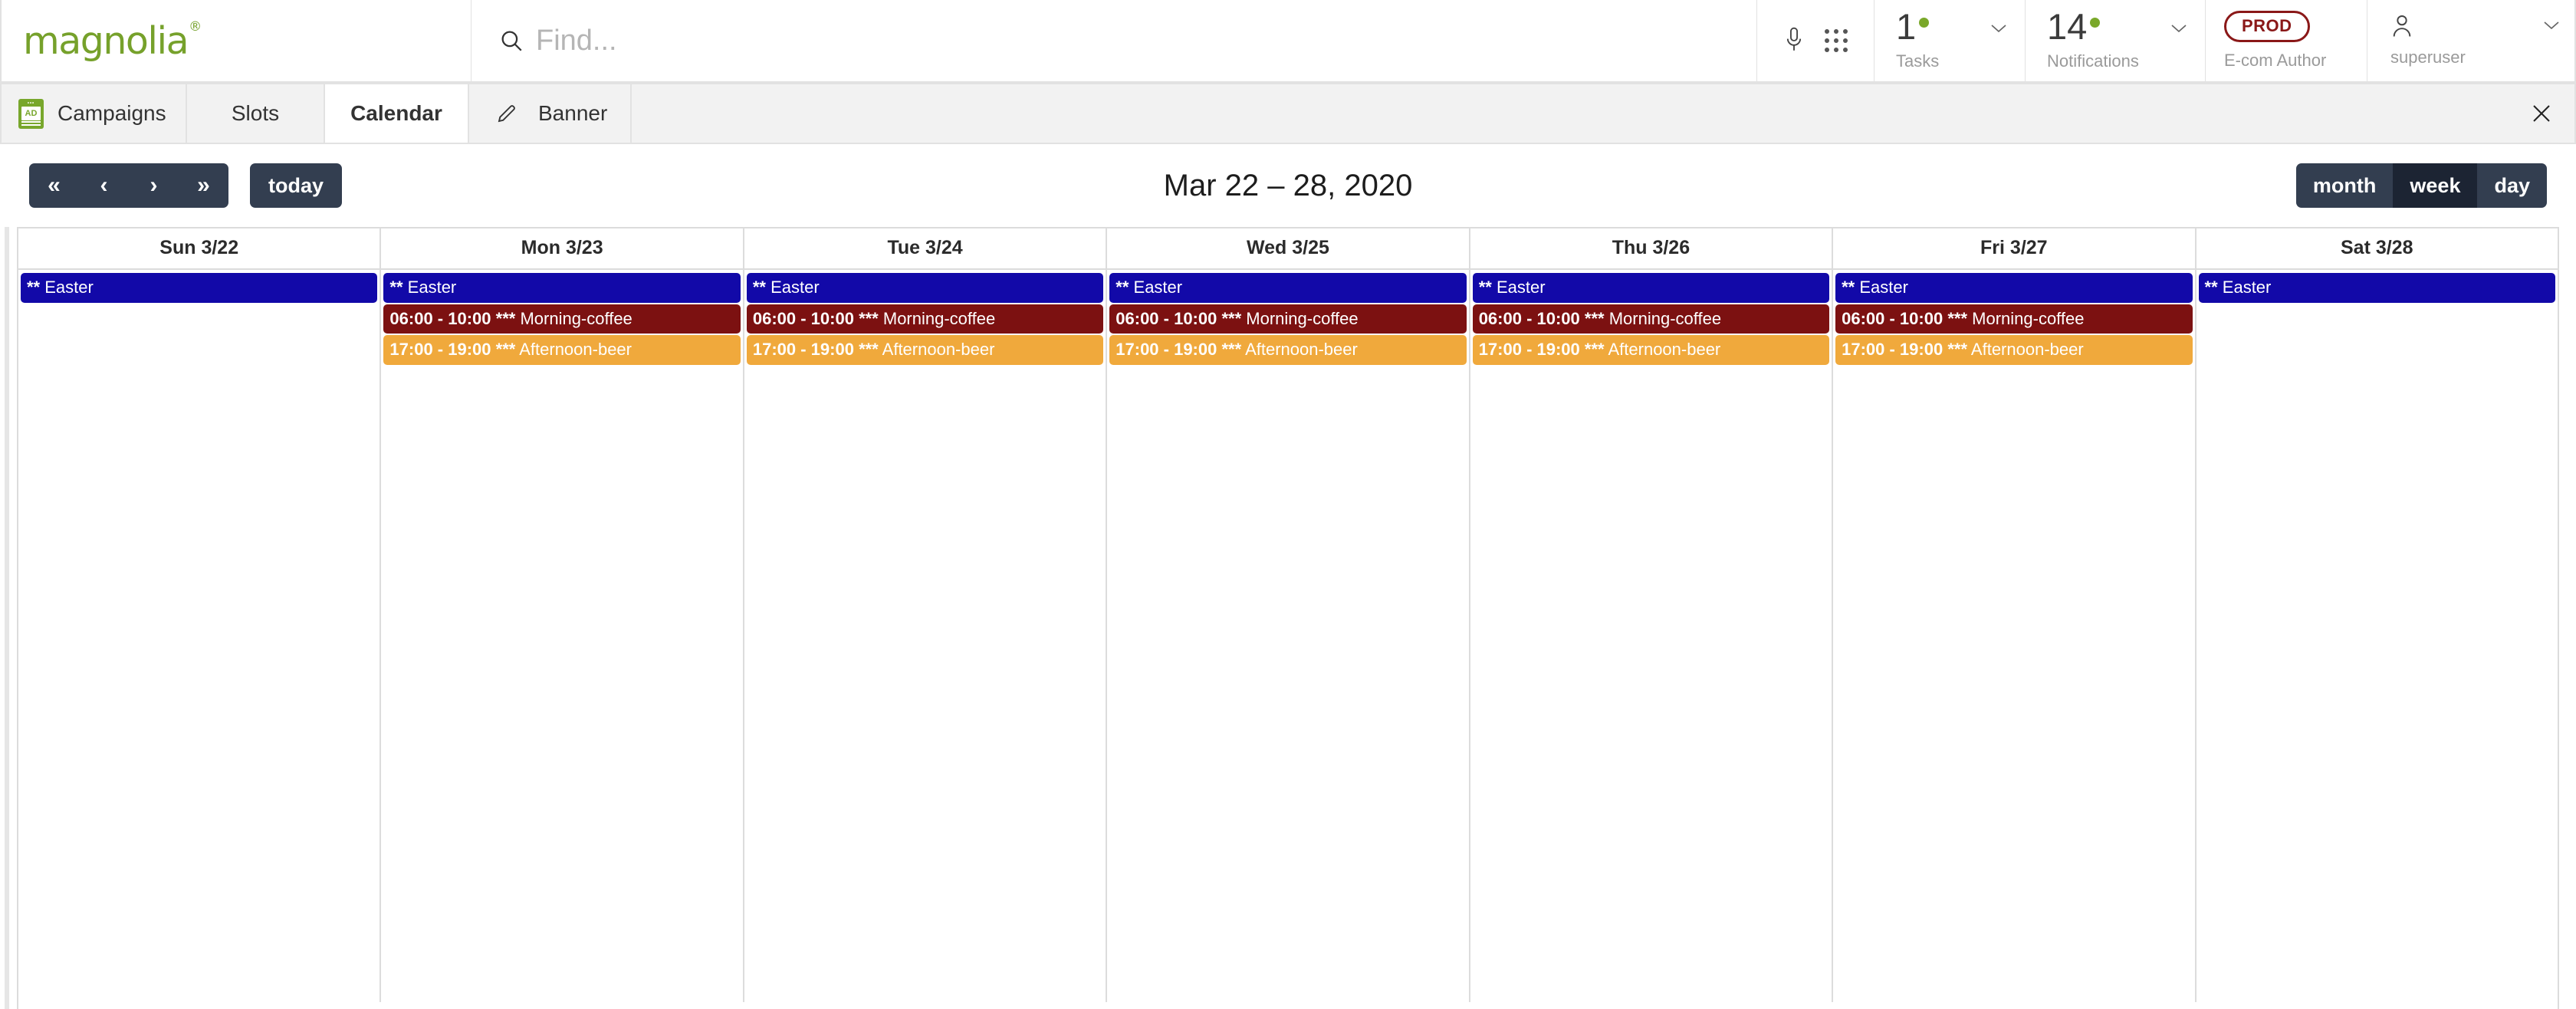 The image size is (2576, 1009). What do you see at coordinates (562, 248) in the screenshot?
I see `calendar-day-header: Mon 3/23` at bounding box center [562, 248].